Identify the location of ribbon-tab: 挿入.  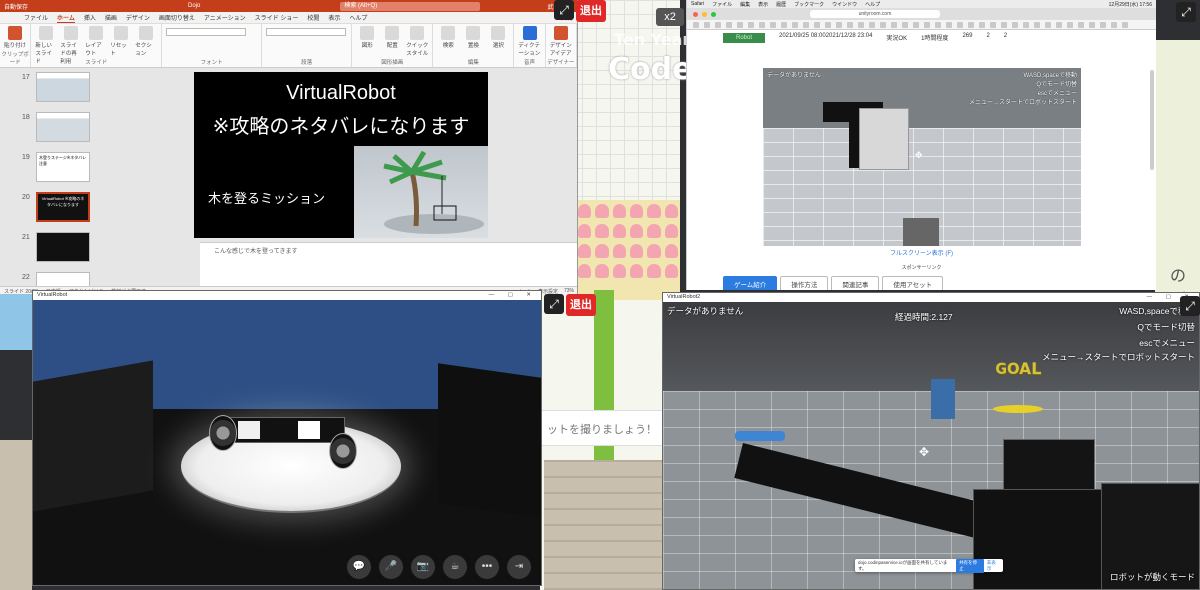
(90, 17).